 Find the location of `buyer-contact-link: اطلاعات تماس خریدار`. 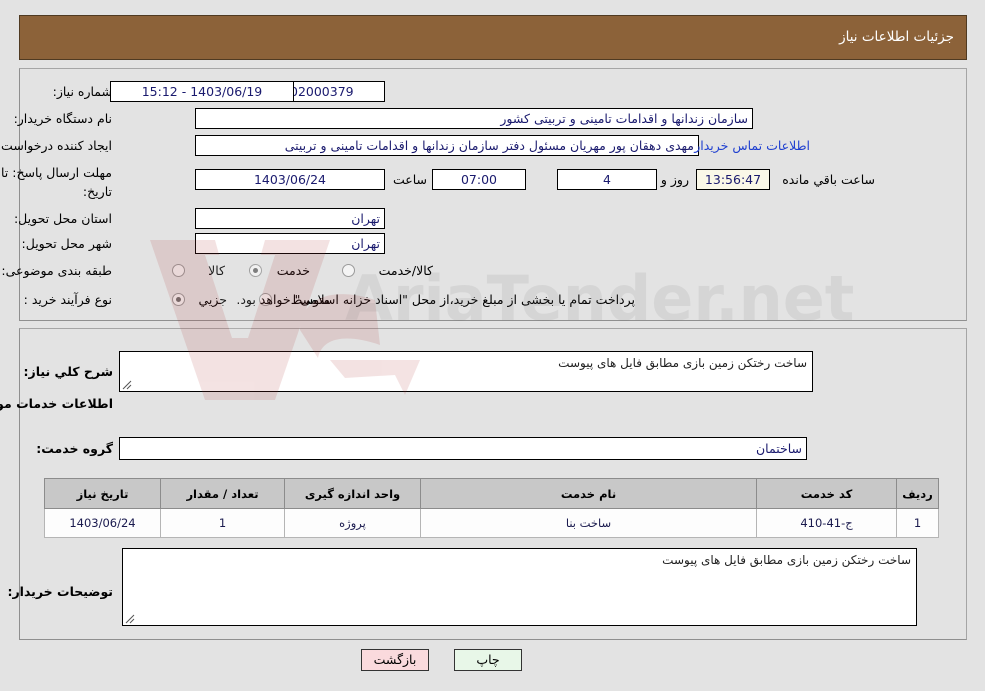

buyer-contact-link: اطلاعات تماس خریدار is located at coordinates (752, 145).